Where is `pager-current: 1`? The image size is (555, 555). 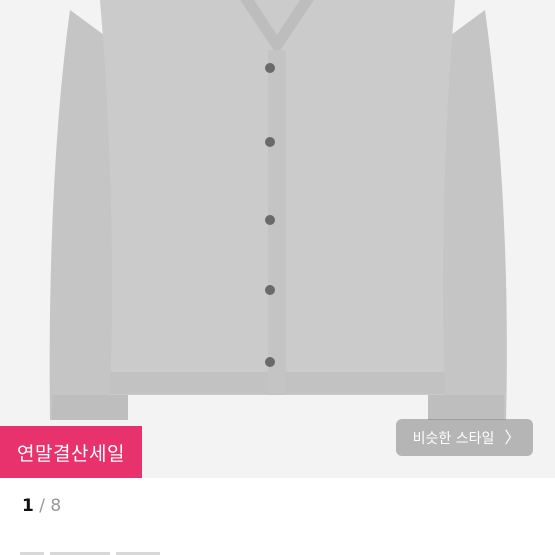 pager-current: 1 is located at coordinates (28, 506).